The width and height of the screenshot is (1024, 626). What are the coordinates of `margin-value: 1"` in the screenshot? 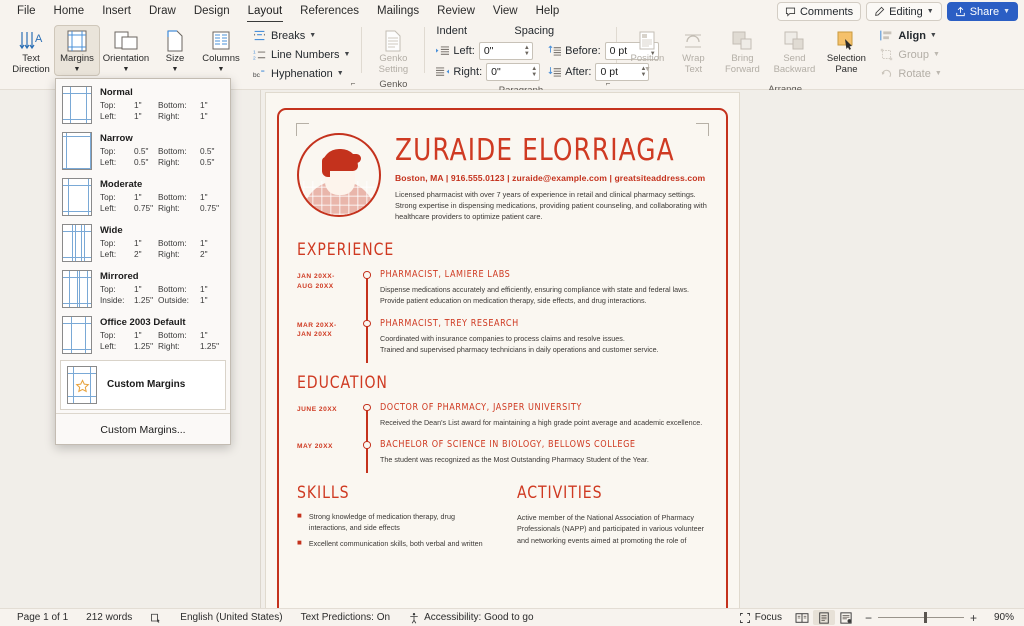 It's located at (204, 105).